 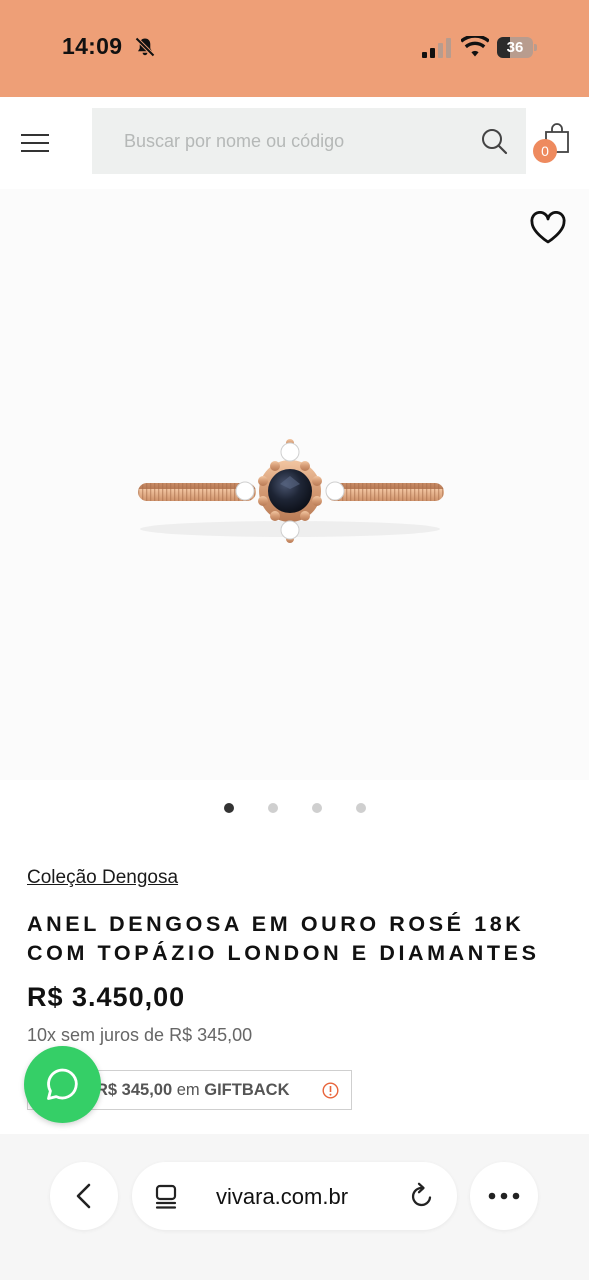 I want to click on bell-slash-icon, so click(x=145, y=47).